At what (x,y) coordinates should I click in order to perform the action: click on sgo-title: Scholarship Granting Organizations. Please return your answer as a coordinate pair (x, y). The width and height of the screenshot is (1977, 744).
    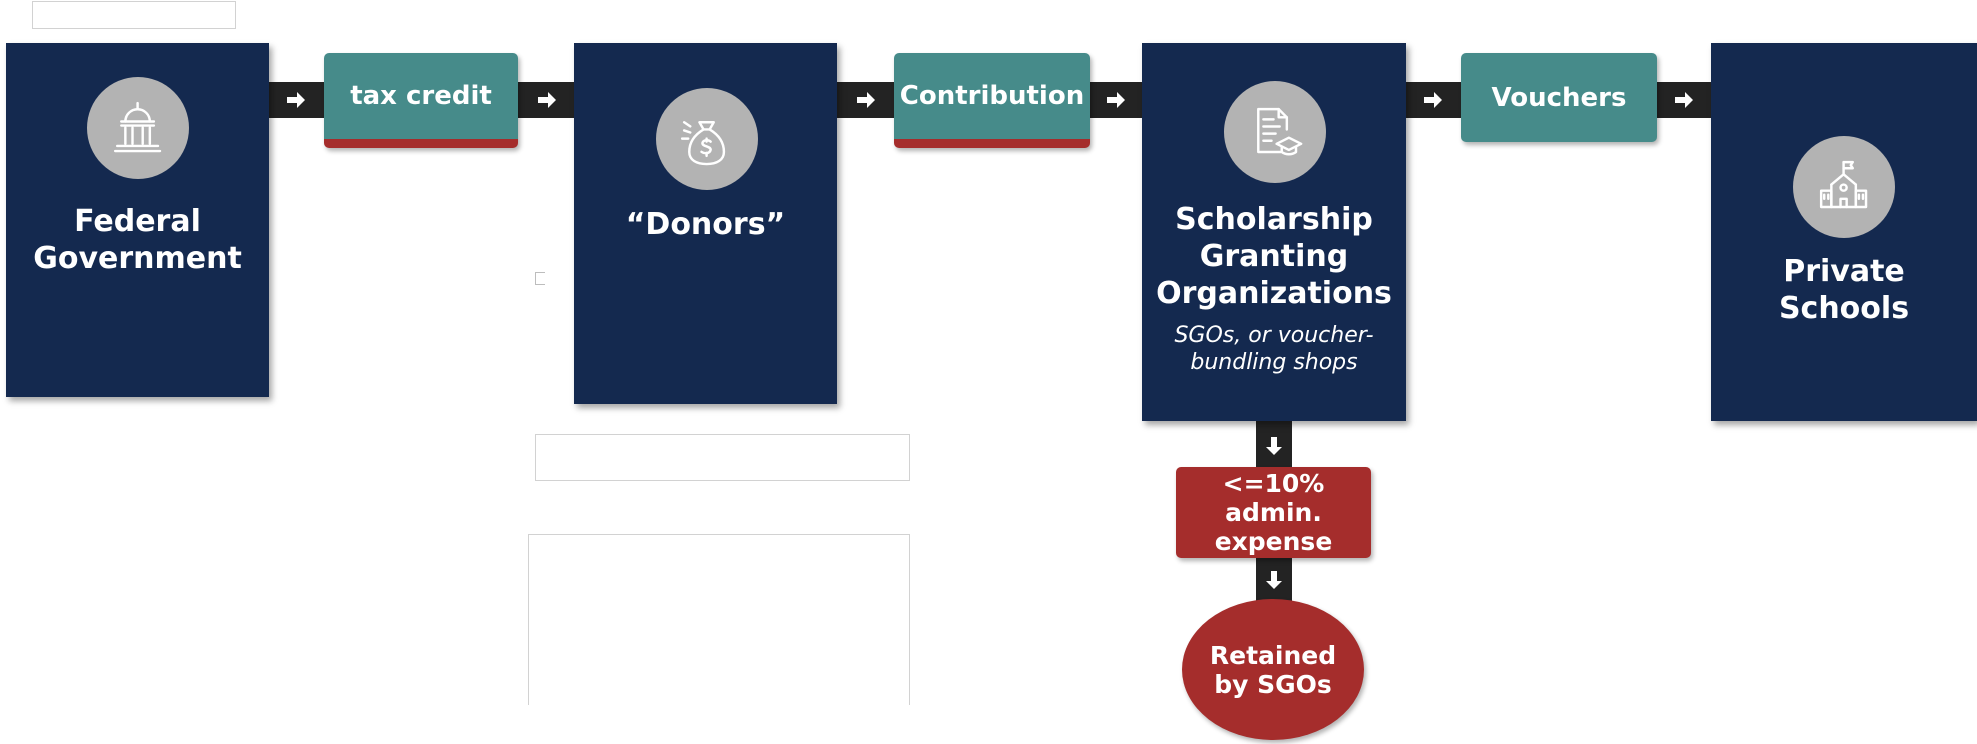
    Looking at the image, I should click on (1274, 256).